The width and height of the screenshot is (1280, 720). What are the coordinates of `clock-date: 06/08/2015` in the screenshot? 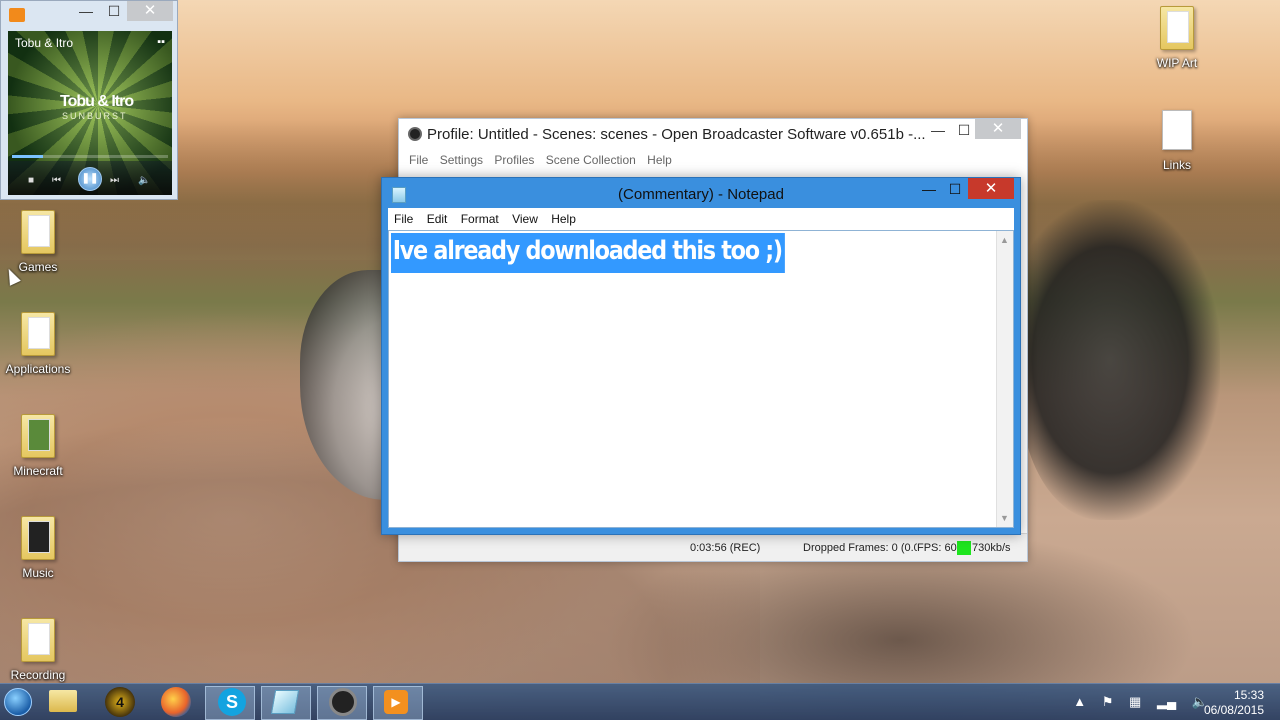 It's located at (1233, 710).